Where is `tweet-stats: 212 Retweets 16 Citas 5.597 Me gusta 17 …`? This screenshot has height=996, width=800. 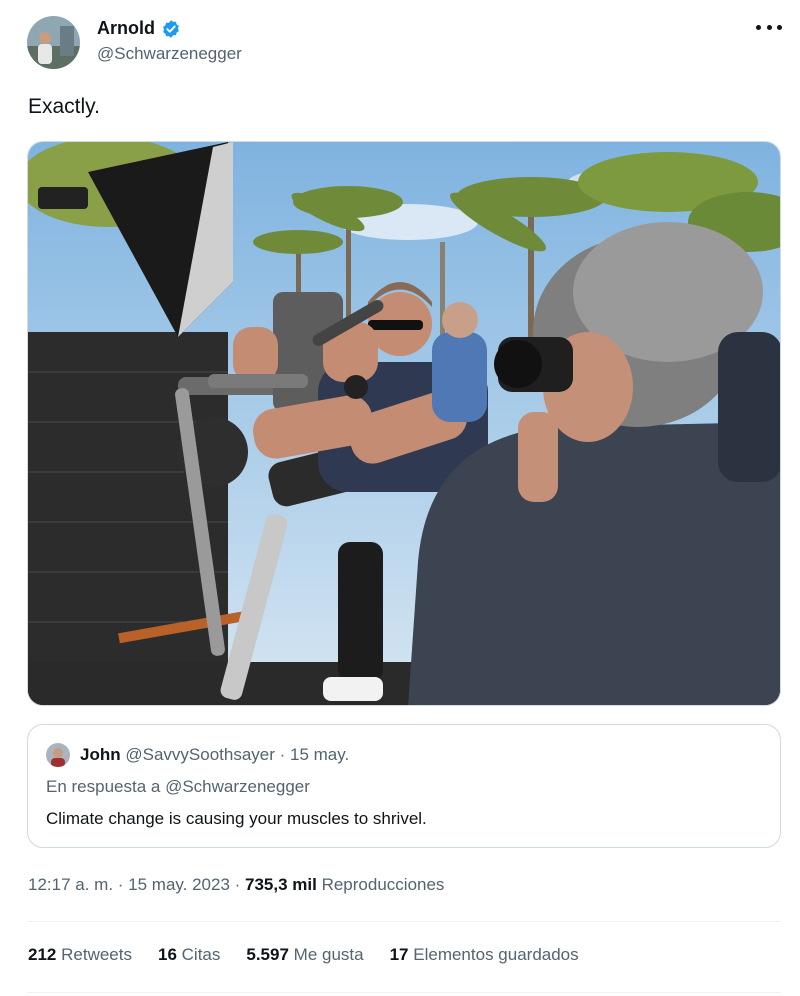 tweet-stats: 212 Retweets 16 Citas 5.597 Me gusta 17 … is located at coordinates (303, 955).